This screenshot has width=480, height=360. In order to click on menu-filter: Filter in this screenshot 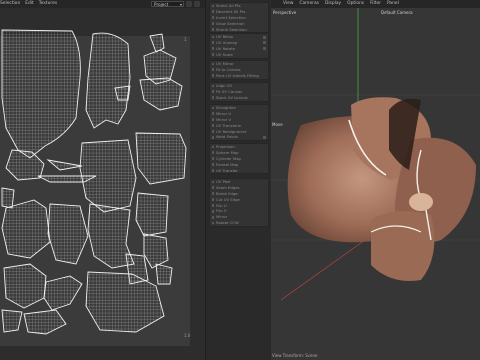, I will do `click(375, 4)`.